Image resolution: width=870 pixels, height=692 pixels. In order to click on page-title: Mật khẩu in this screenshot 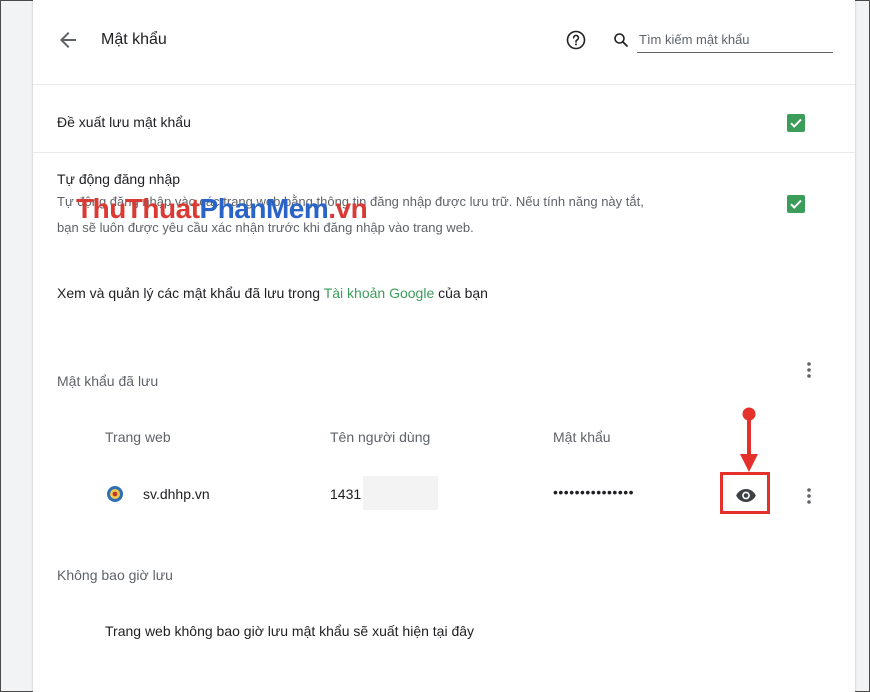, I will do `click(134, 39)`.